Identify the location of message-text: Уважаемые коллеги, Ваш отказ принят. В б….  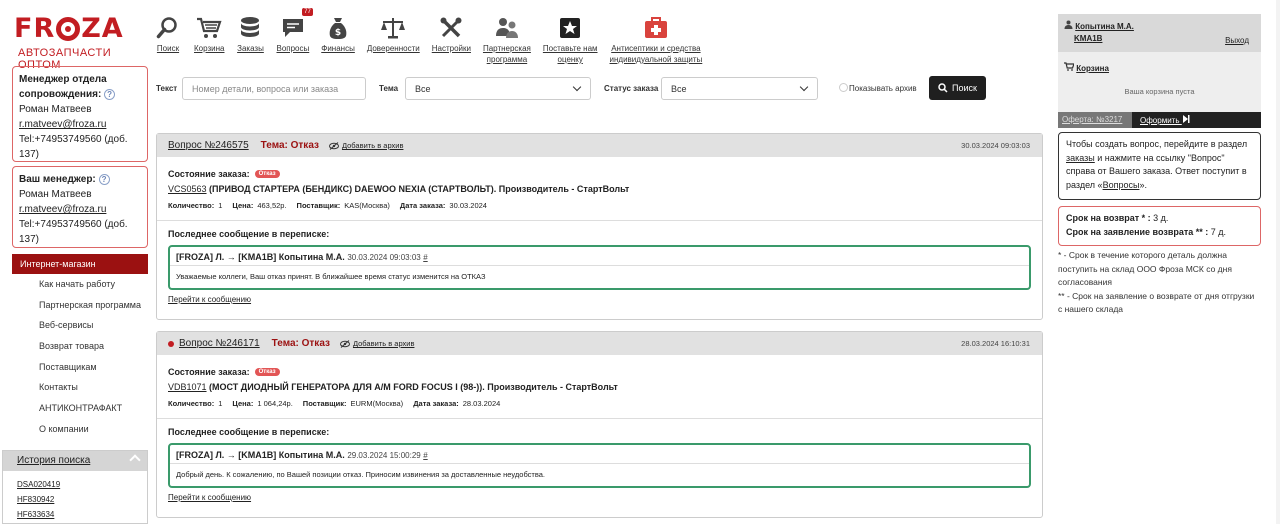
(331, 276).